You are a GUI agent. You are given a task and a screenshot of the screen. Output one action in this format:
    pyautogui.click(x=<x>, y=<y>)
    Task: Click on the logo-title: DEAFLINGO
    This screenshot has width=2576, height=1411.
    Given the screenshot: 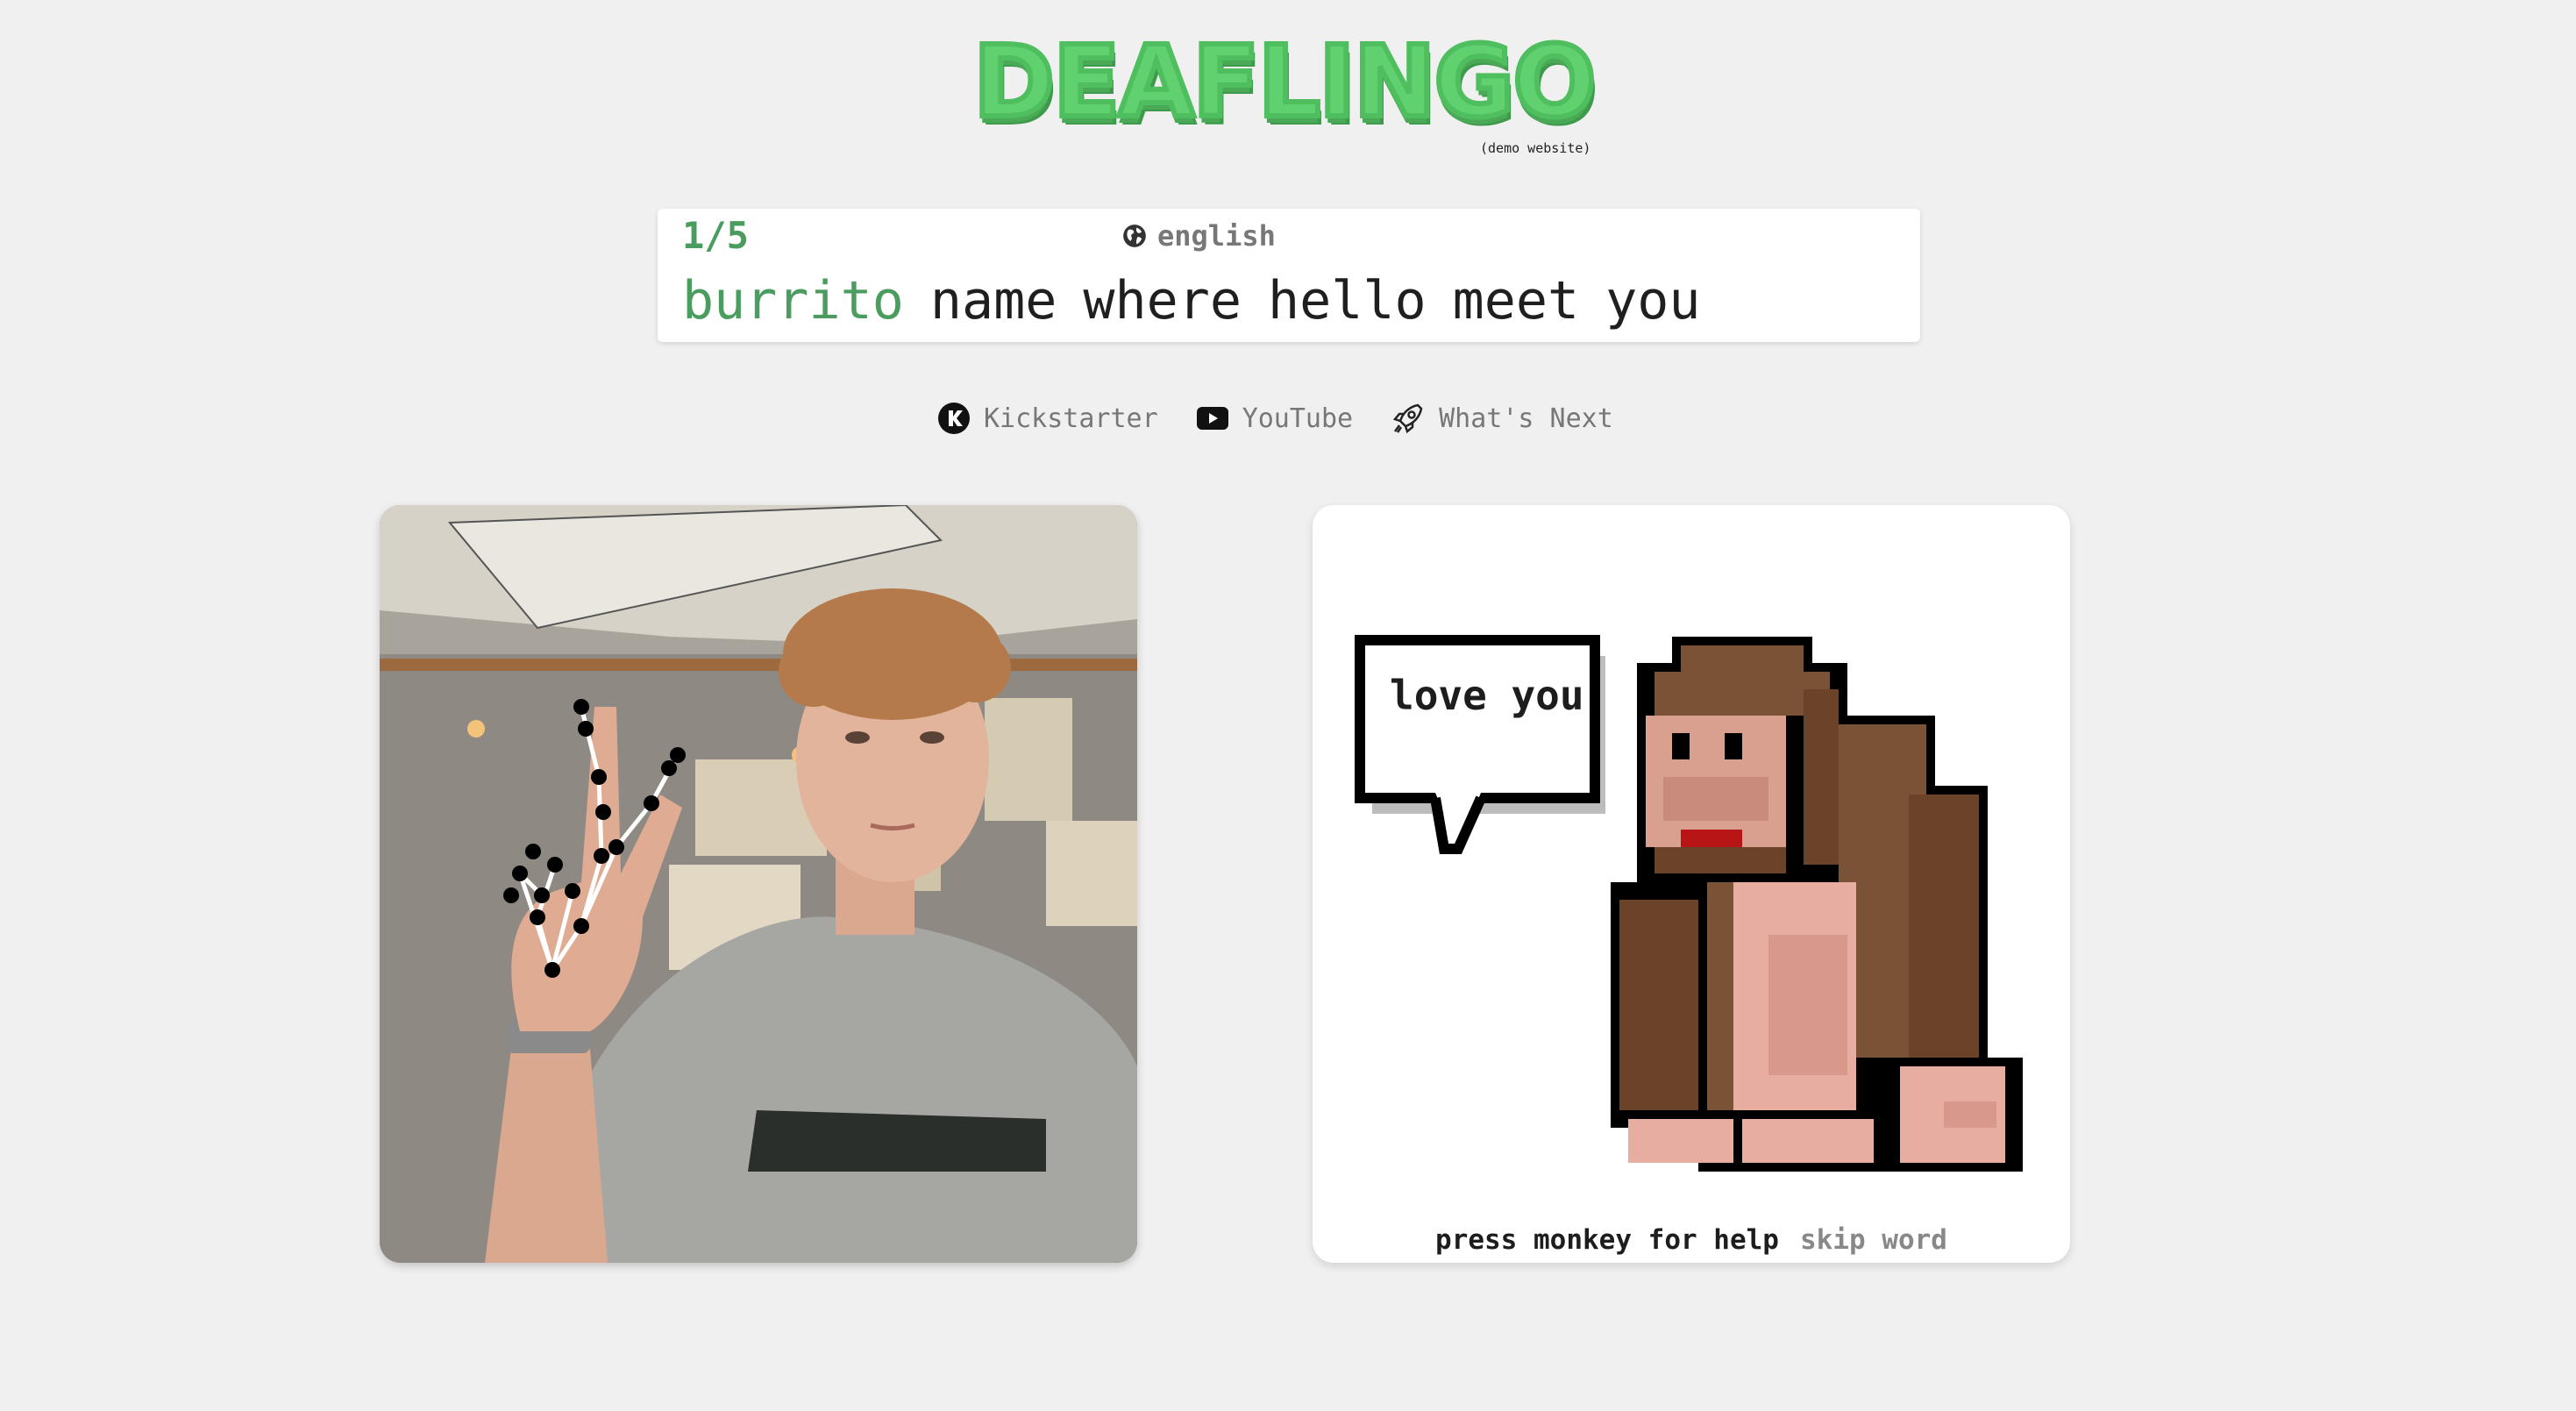 What is the action you would take?
    pyautogui.click(x=1285, y=82)
    